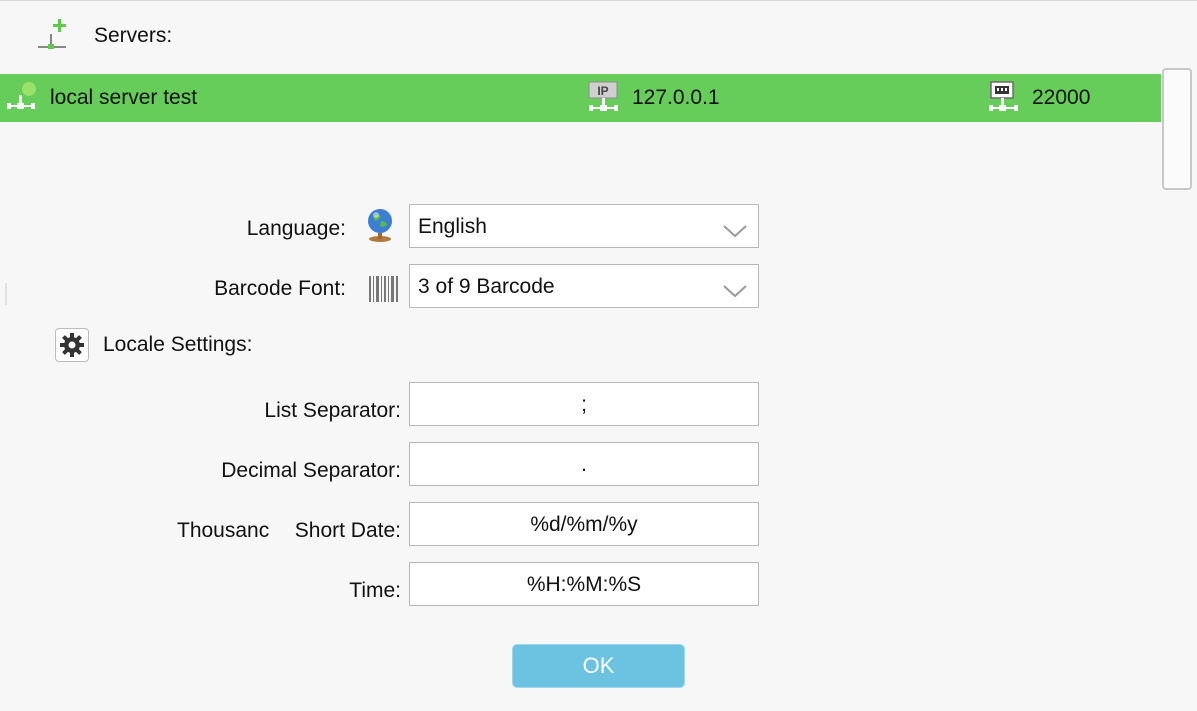 The image size is (1197, 711). Describe the element at coordinates (598, 0) in the screenshot. I see `top-divider` at that location.